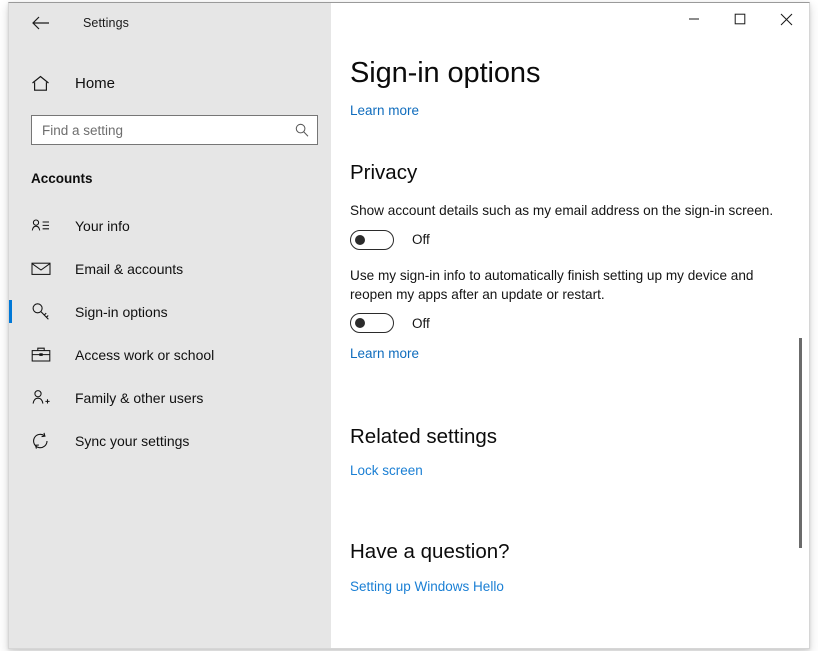 Image resolution: width=818 pixels, height=651 pixels. What do you see at coordinates (42, 441) in the screenshot?
I see `sync-refresh-icon` at bounding box center [42, 441].